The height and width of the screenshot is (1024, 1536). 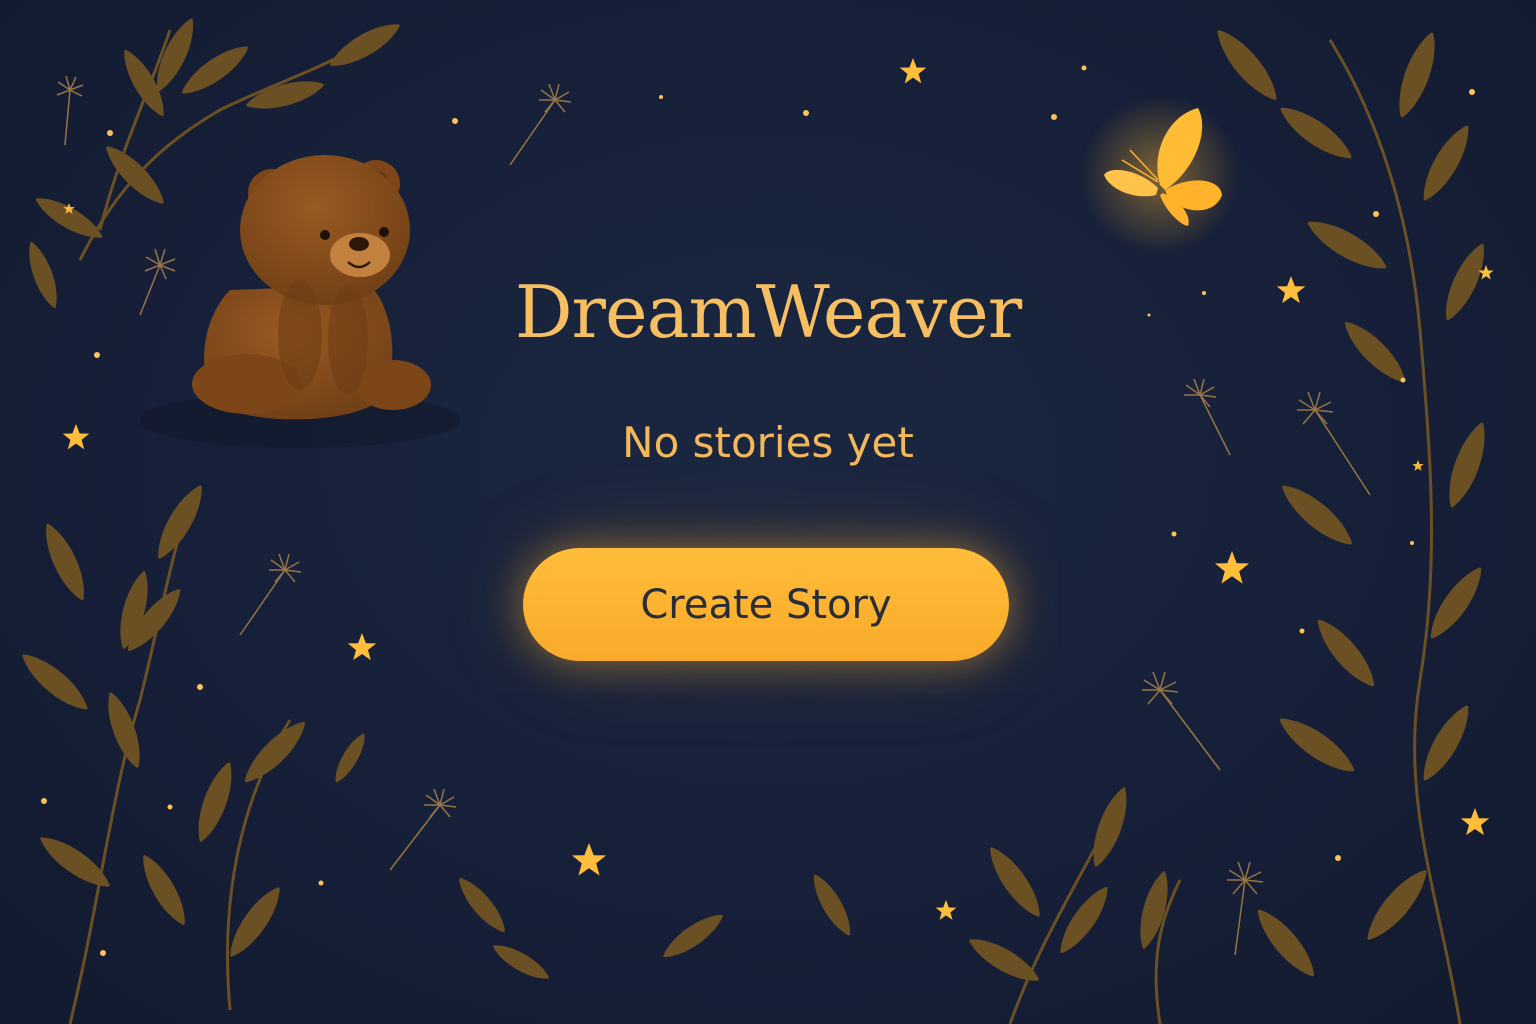 What do you see at coordinates (766, 604) in the screenshot?
I see `create-story-button: Create Story` at bounding box center [766, 604].